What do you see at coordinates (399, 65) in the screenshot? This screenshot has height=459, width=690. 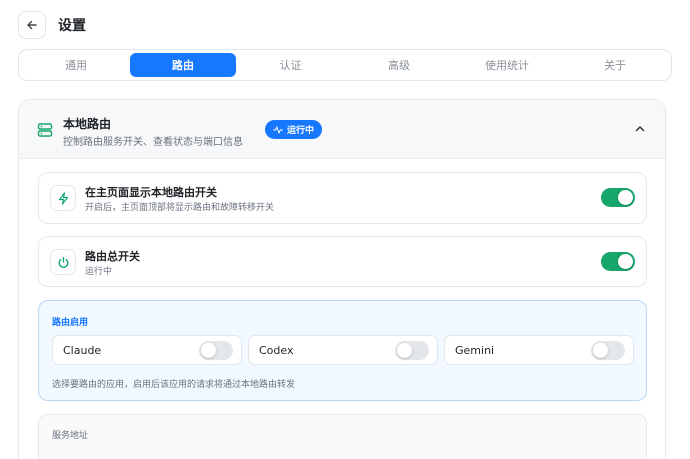 I see `tab-advanced: 高级` at bounding box center [399, 65].